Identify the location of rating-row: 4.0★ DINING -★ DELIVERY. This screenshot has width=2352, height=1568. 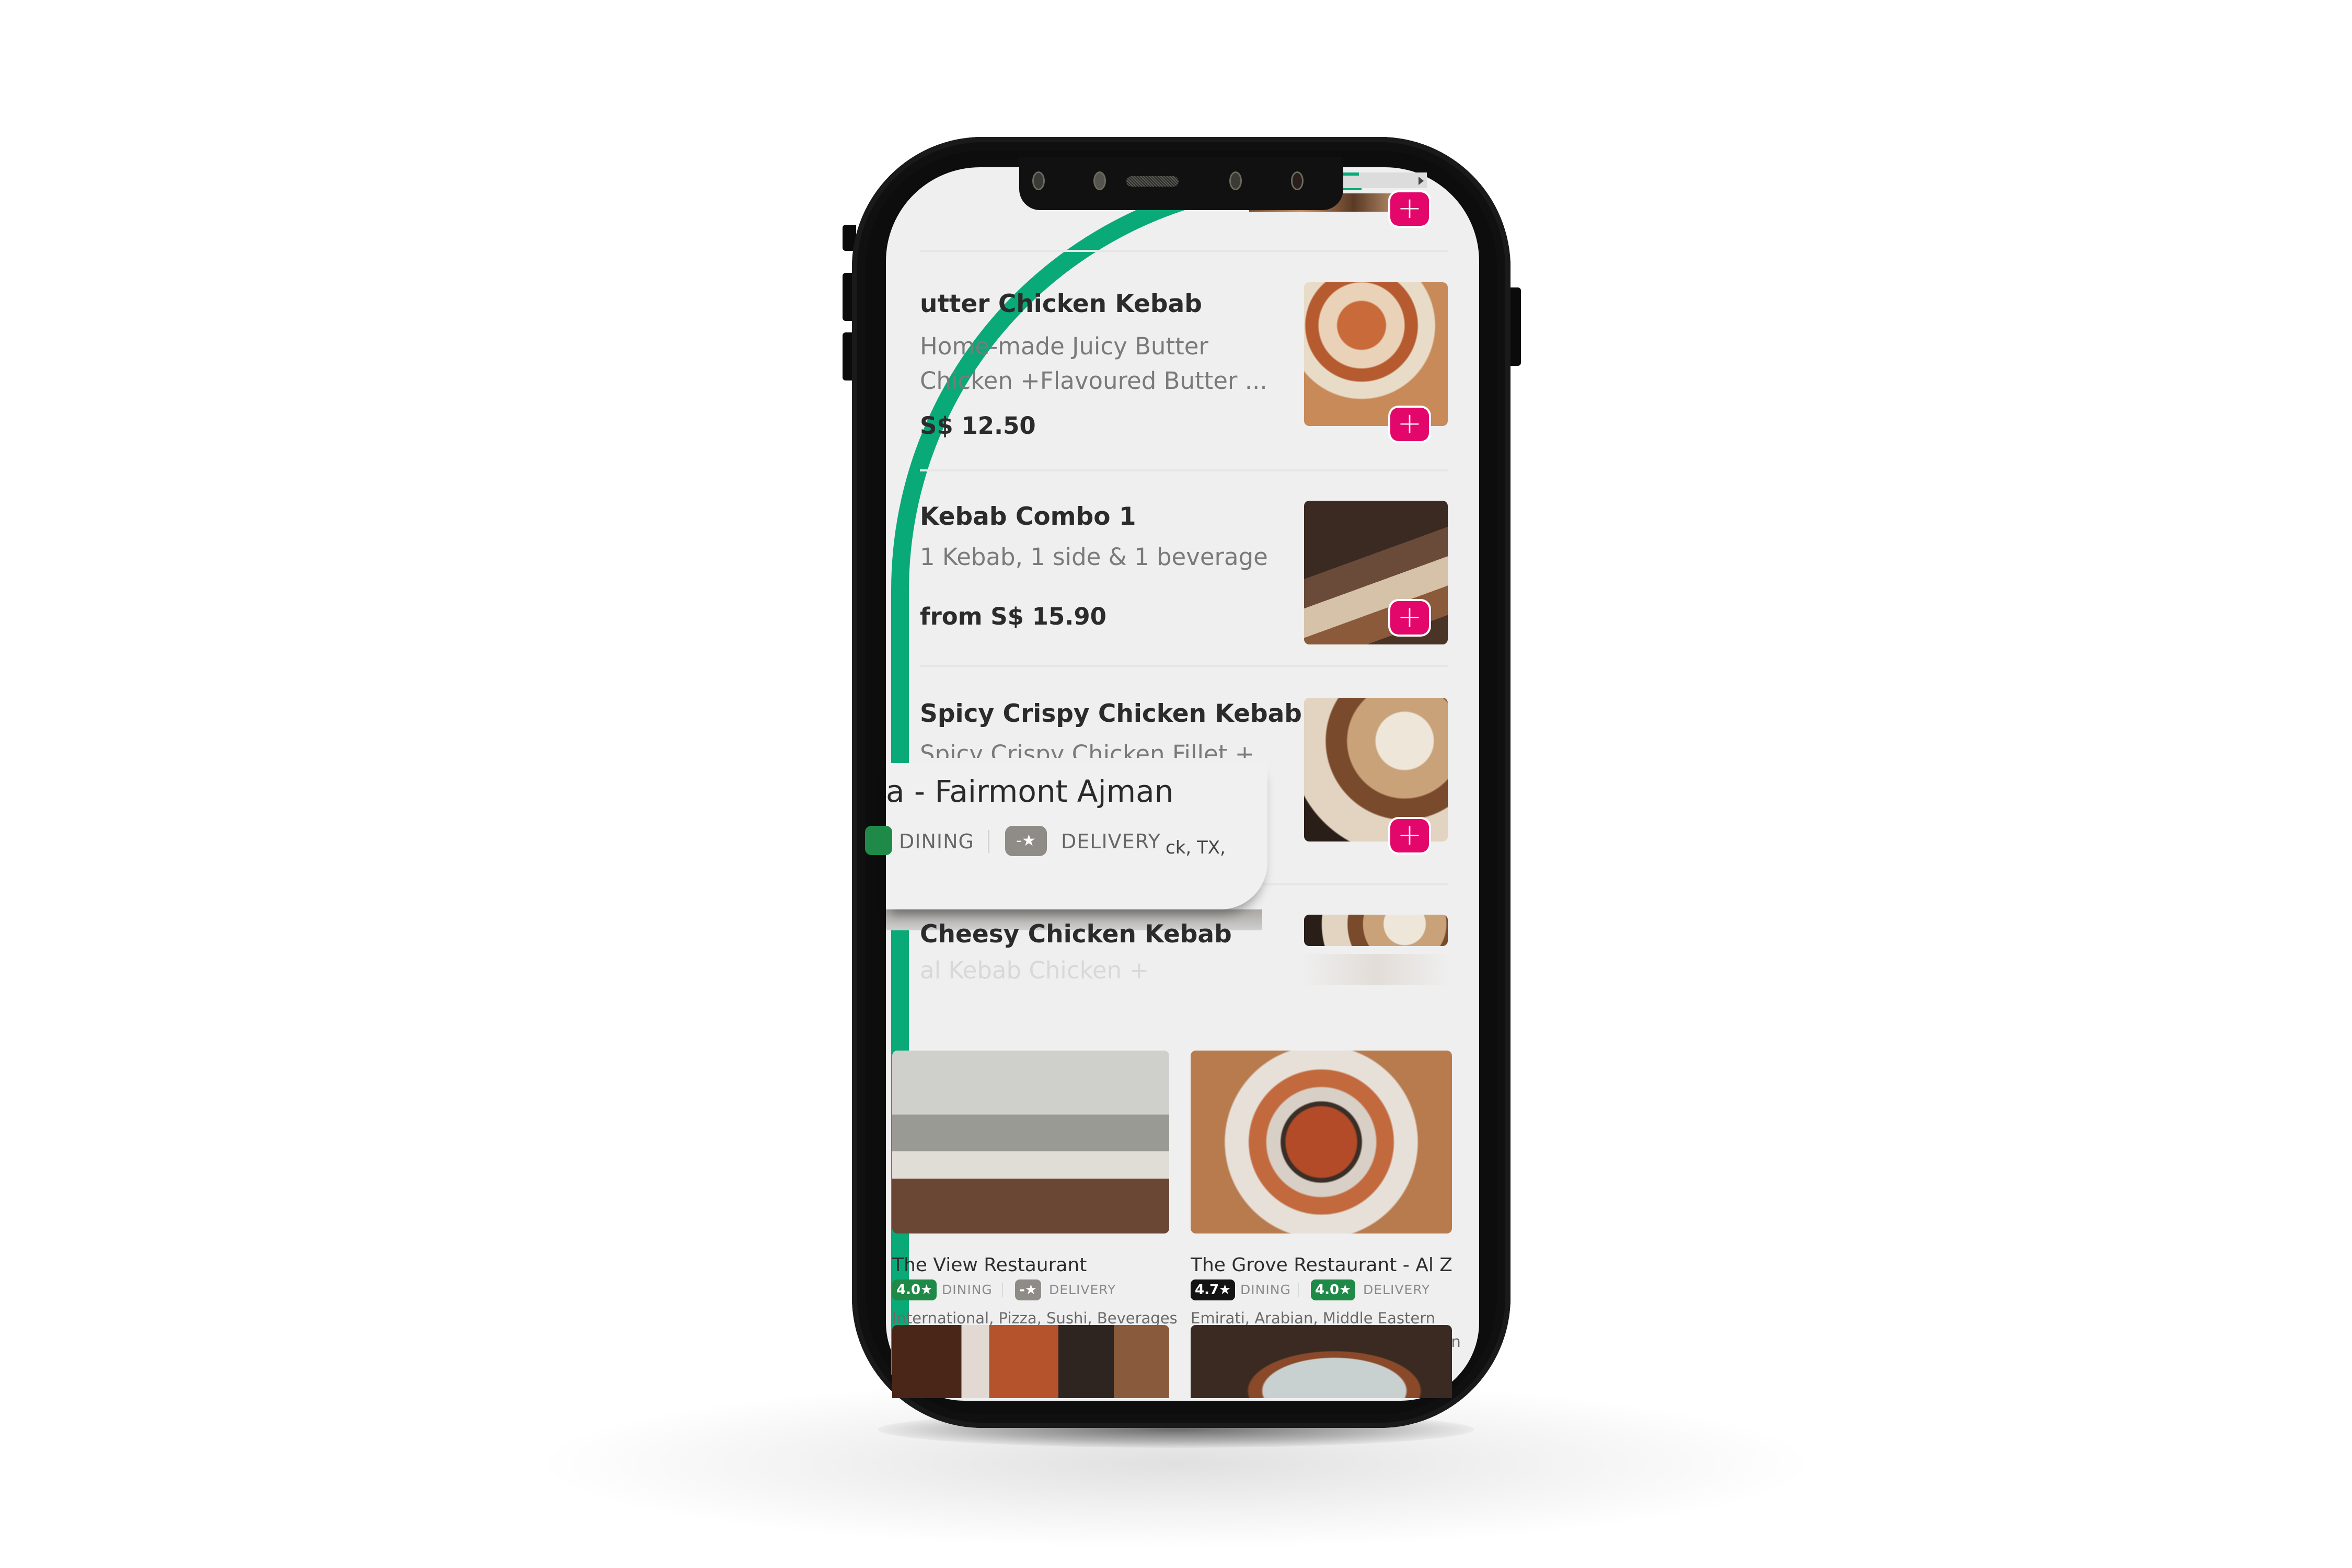
(1038, 1289).